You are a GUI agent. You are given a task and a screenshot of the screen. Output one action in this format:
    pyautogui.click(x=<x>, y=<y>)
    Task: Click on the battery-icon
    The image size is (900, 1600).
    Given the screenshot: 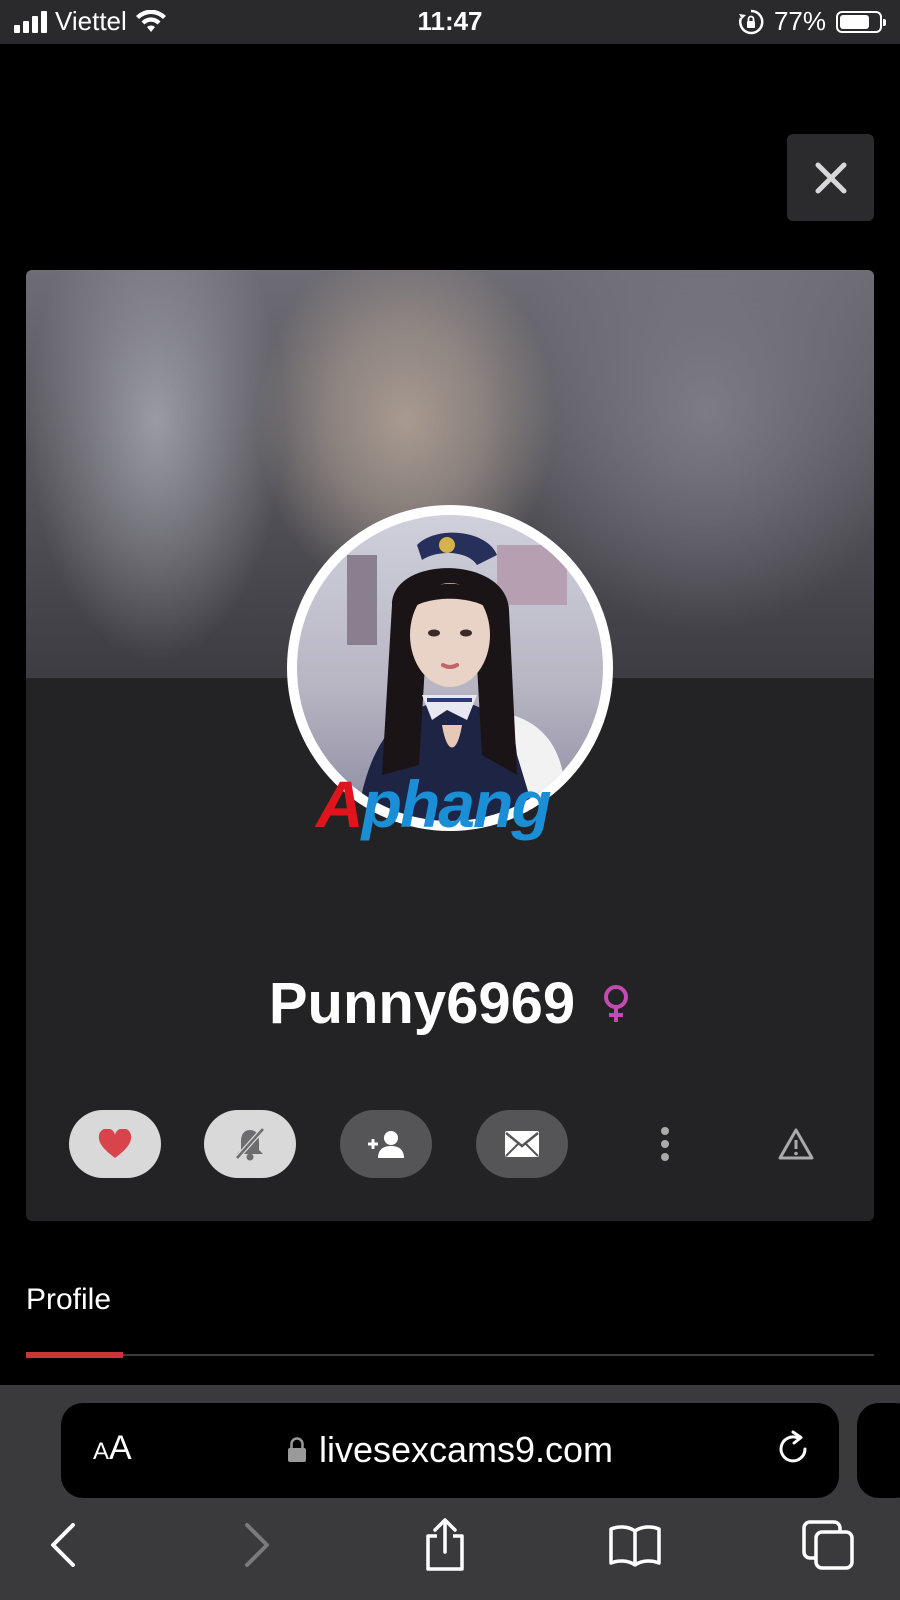 What is the action you would take?
    pyautogui.click(x=861, y=21)
    